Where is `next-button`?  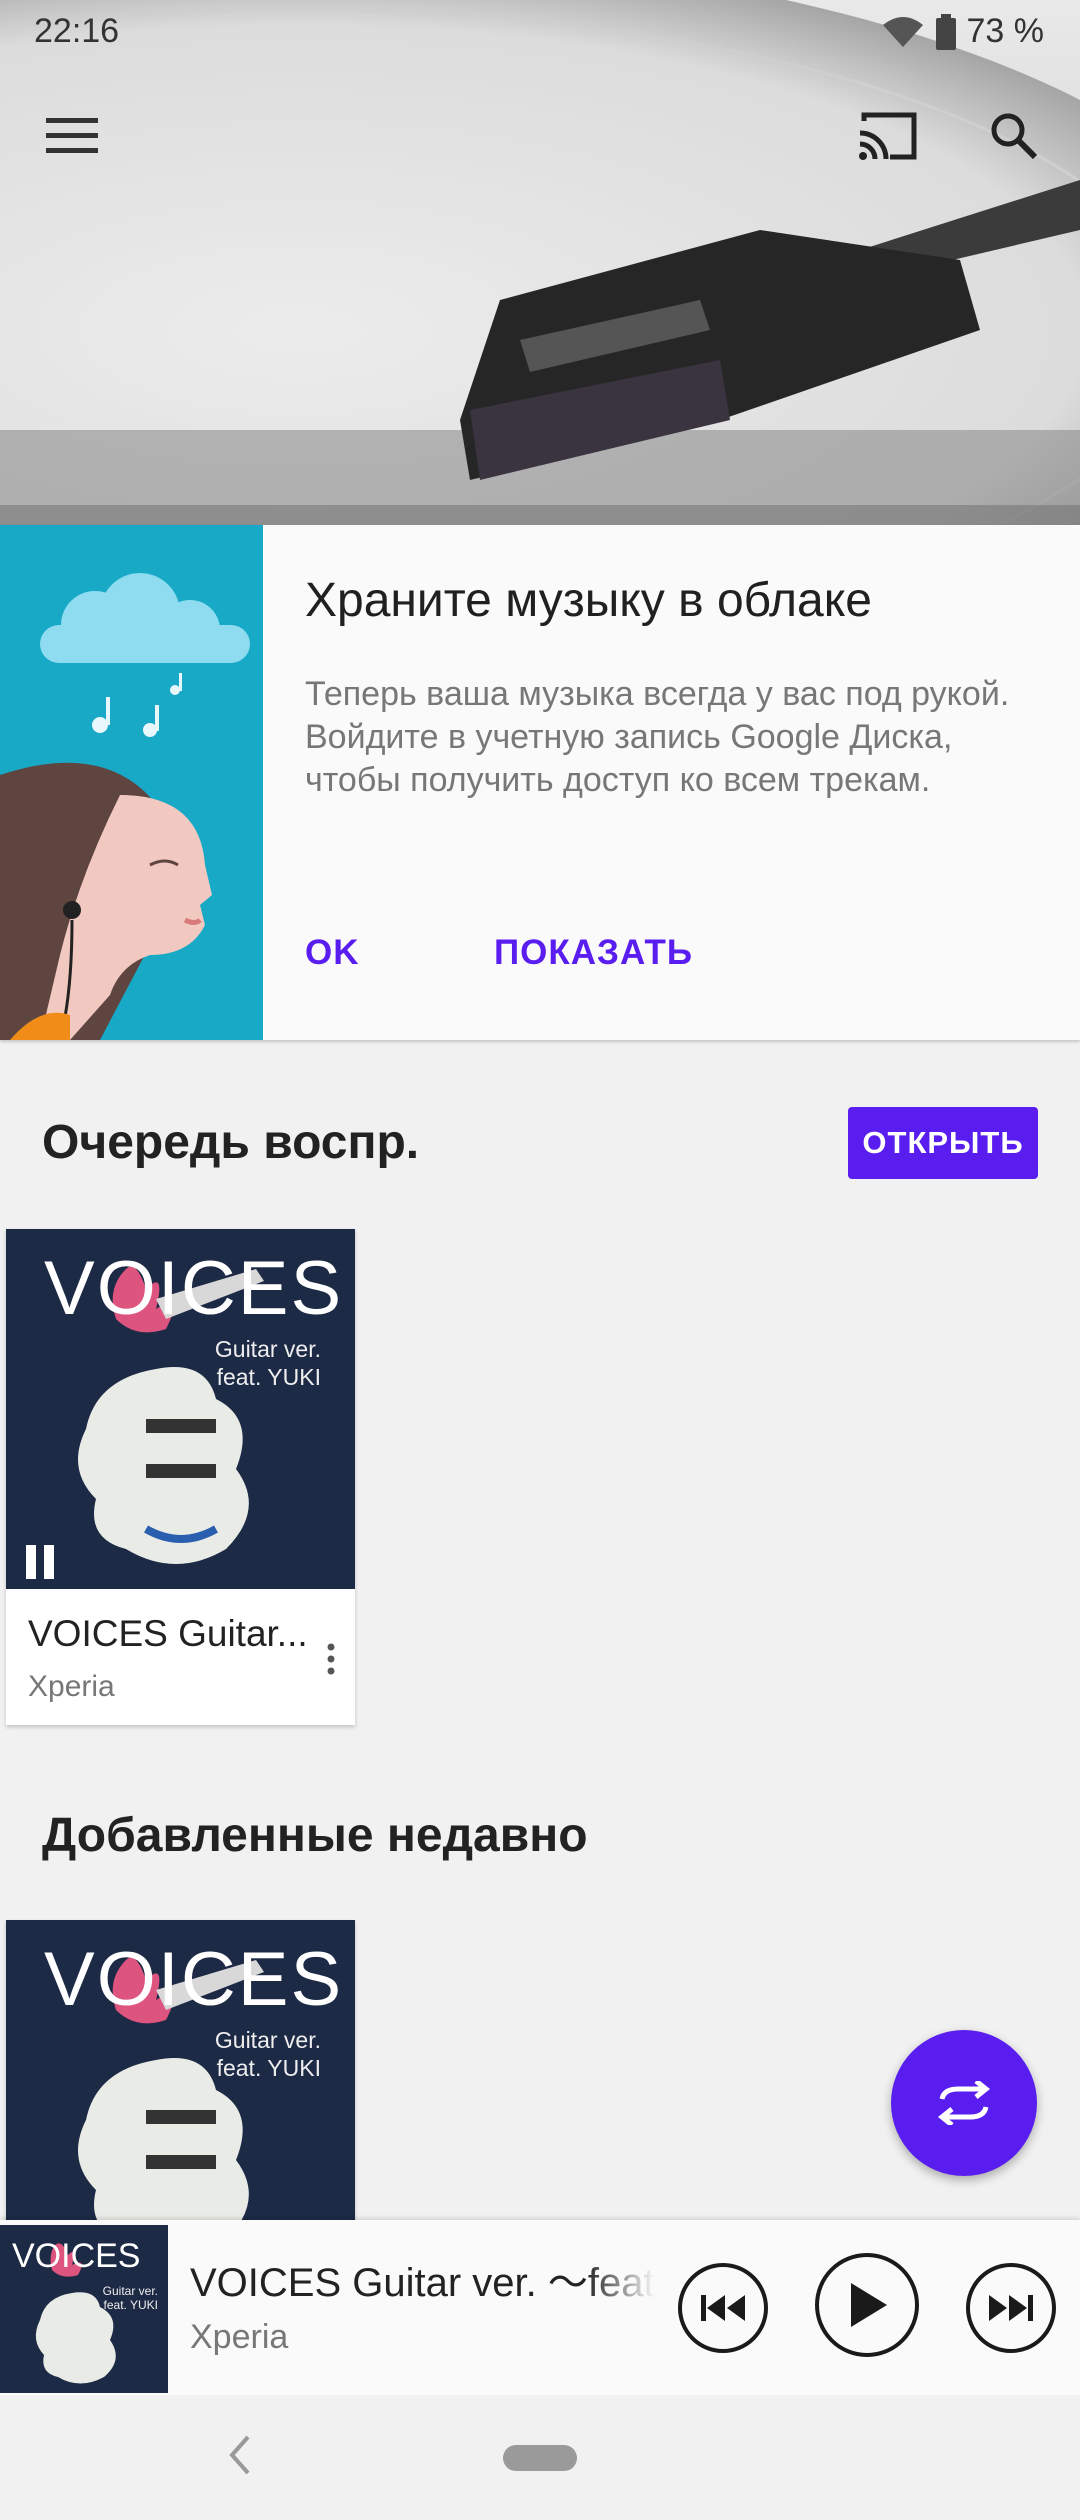 next-button is located at coordinates (1011, 2308).